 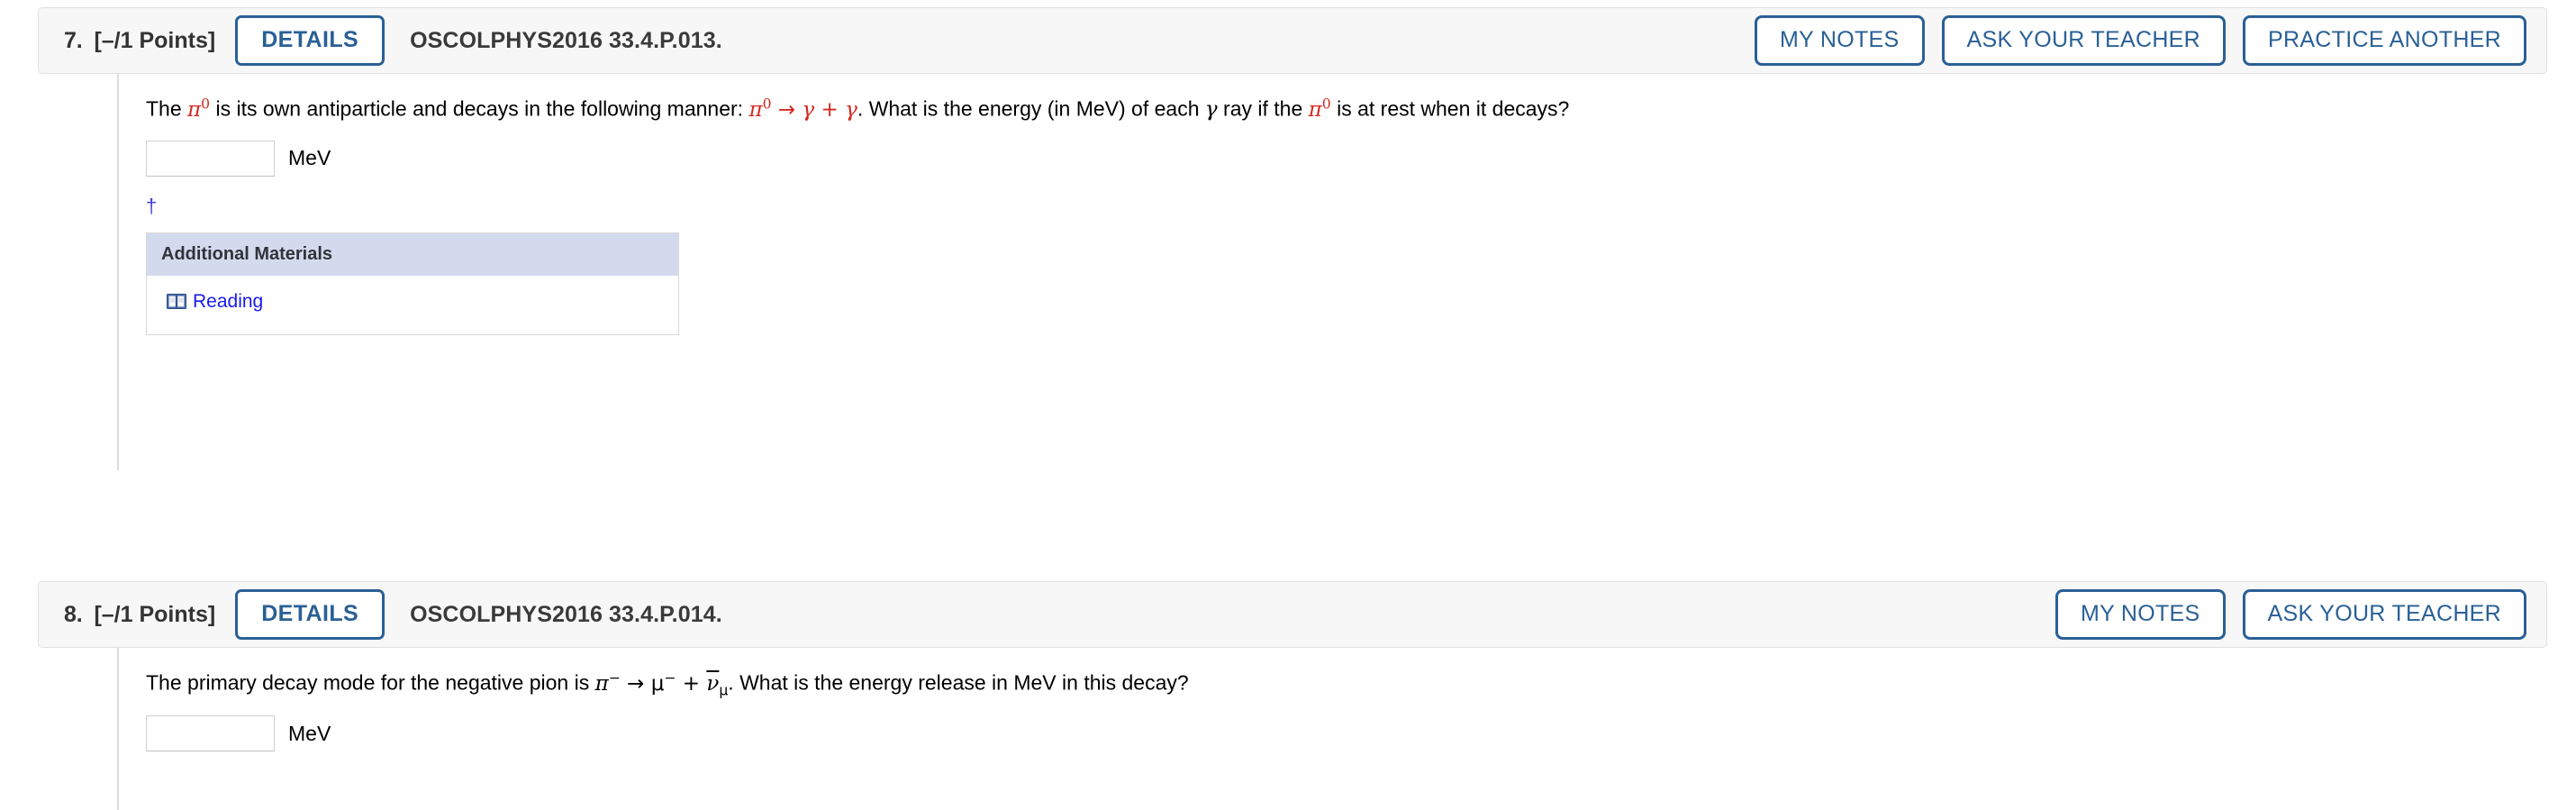 What do you see at coordinates (73, 40) in the screenshot?
I see `question-number: 7.` at bounding box center [73, 40].